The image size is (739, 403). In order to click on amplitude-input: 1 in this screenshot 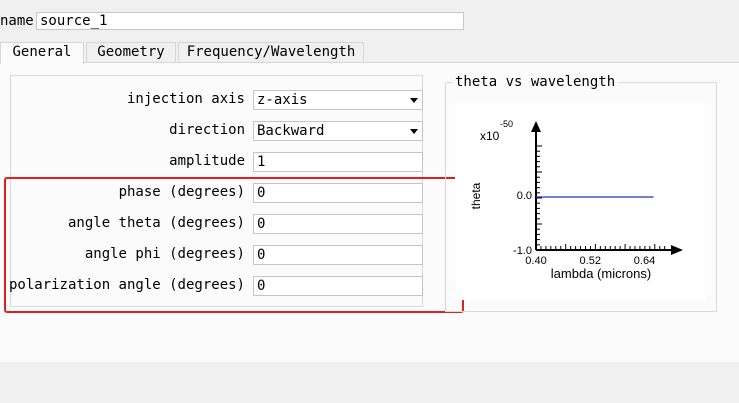, I will do `click(338, 162)`.